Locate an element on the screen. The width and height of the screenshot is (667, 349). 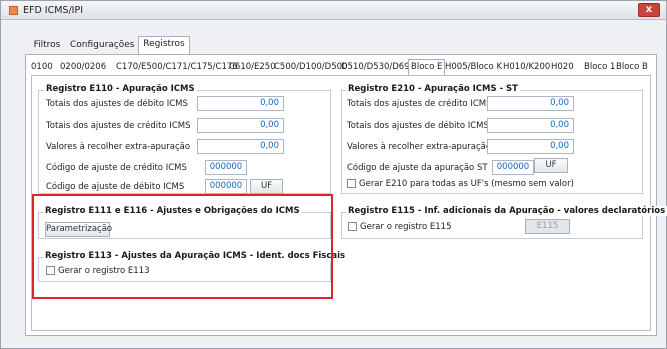
window-title: EFD ICMS/IPI is located at coordinates (53, 10).